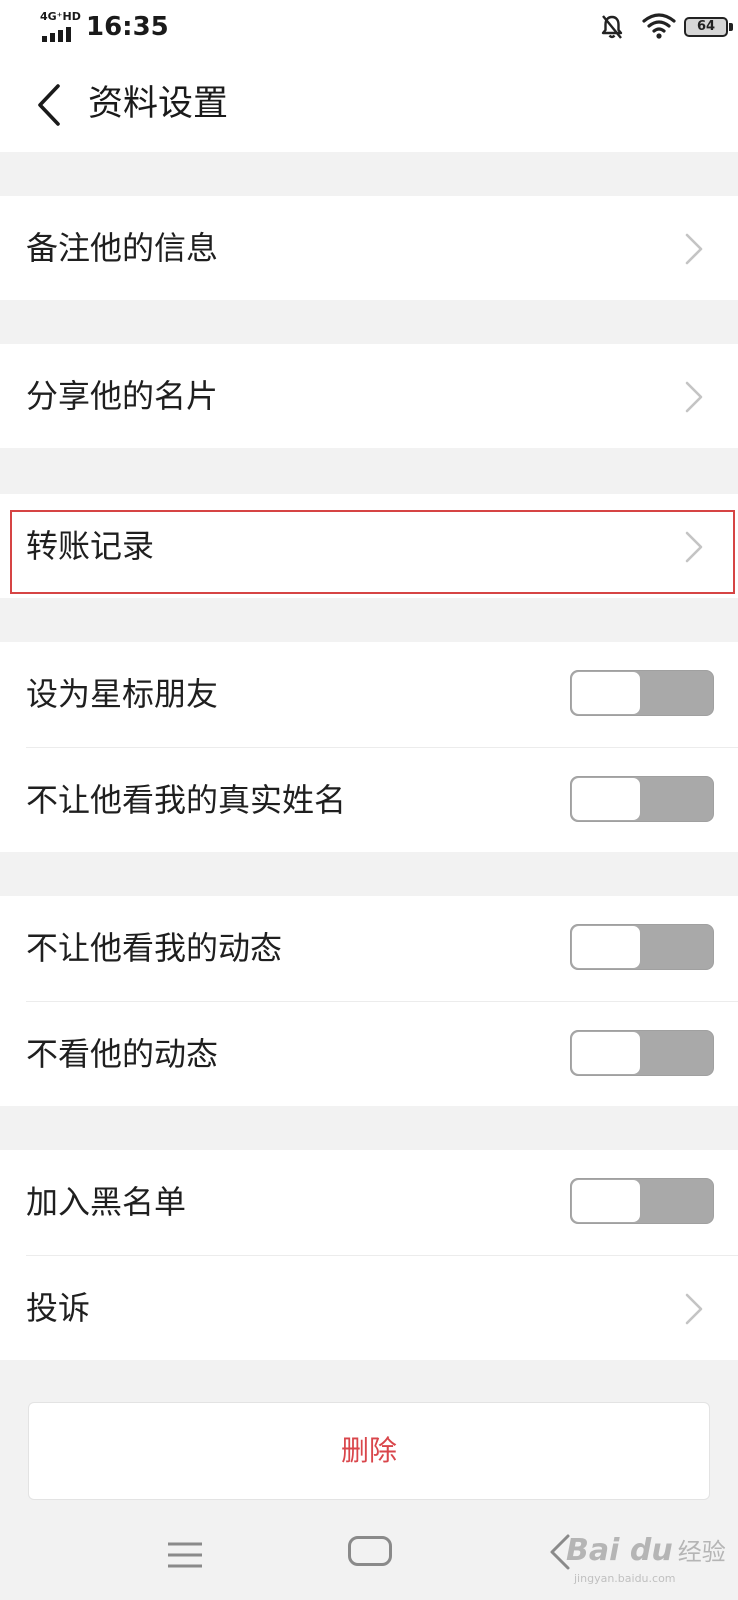 The image size is (738, 1600). What do you see at coordinates (642, 947) in the screenshot?
I see `hide-my-moments-toggle` at bounding box center [642, 947].